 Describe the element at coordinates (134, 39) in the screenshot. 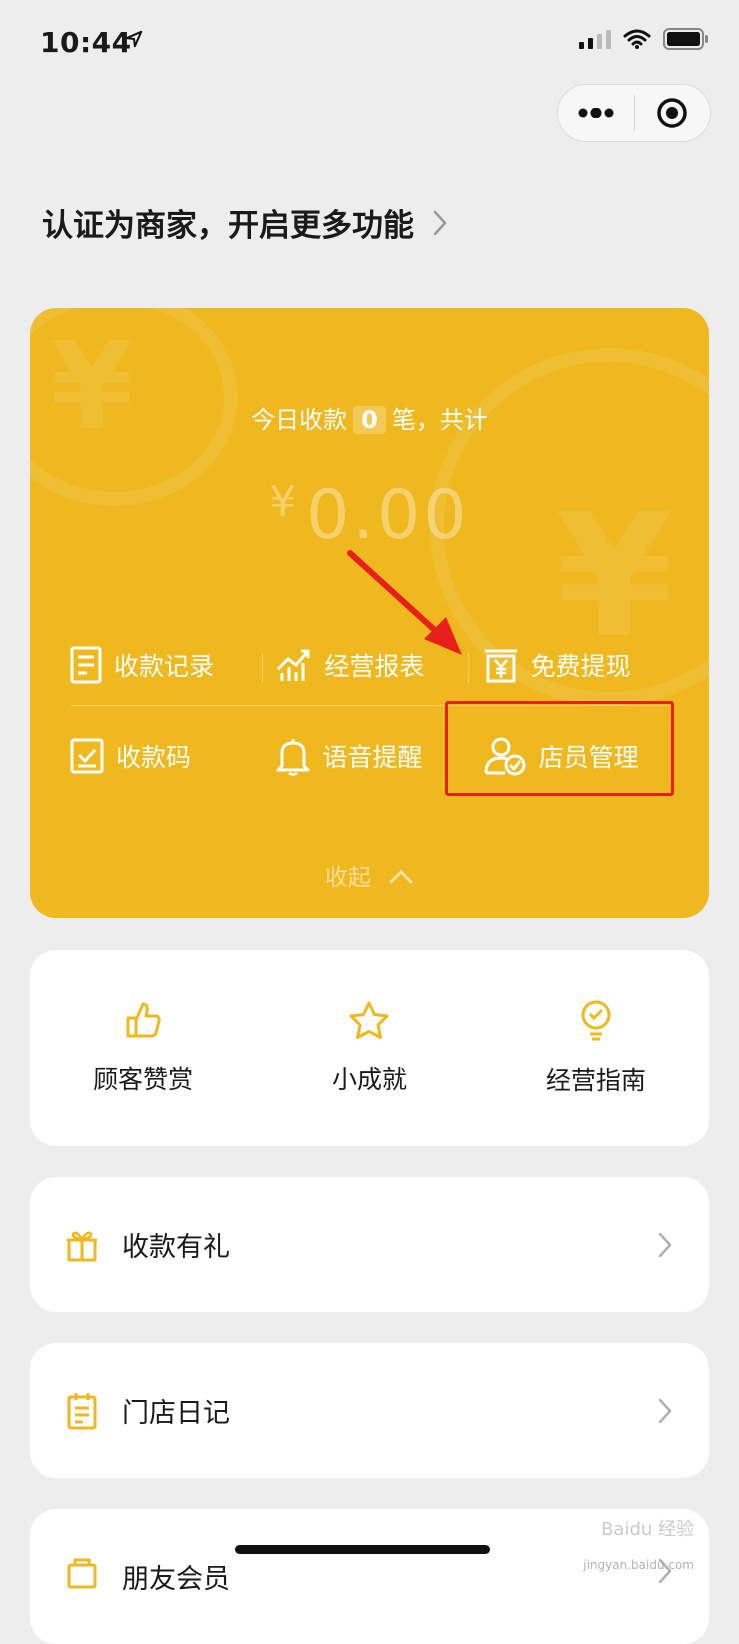

I see `location-arrow-icon` at that location.